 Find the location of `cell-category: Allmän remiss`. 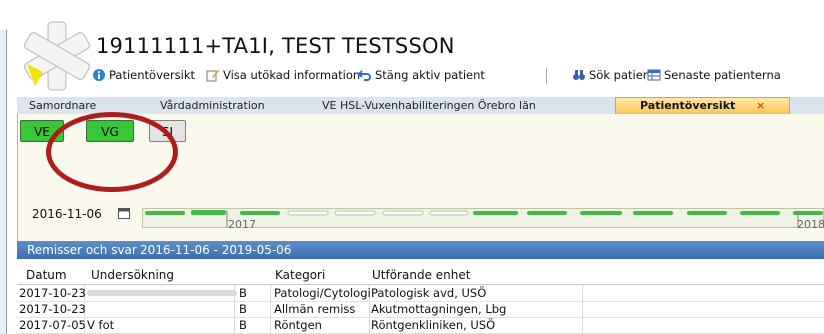

cell-category: Allmän remiss is located at coordinates (315, 309).